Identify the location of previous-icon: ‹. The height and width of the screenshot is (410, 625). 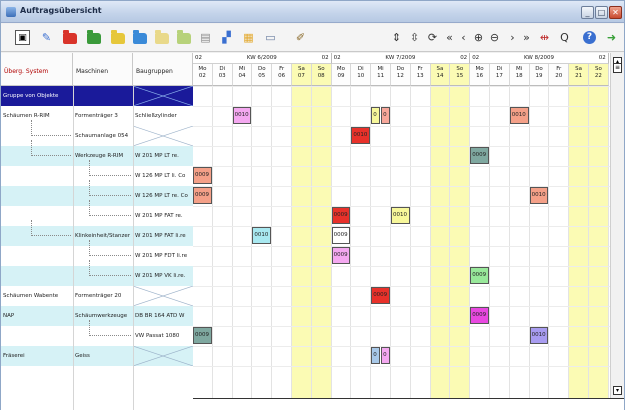
(463, 37).